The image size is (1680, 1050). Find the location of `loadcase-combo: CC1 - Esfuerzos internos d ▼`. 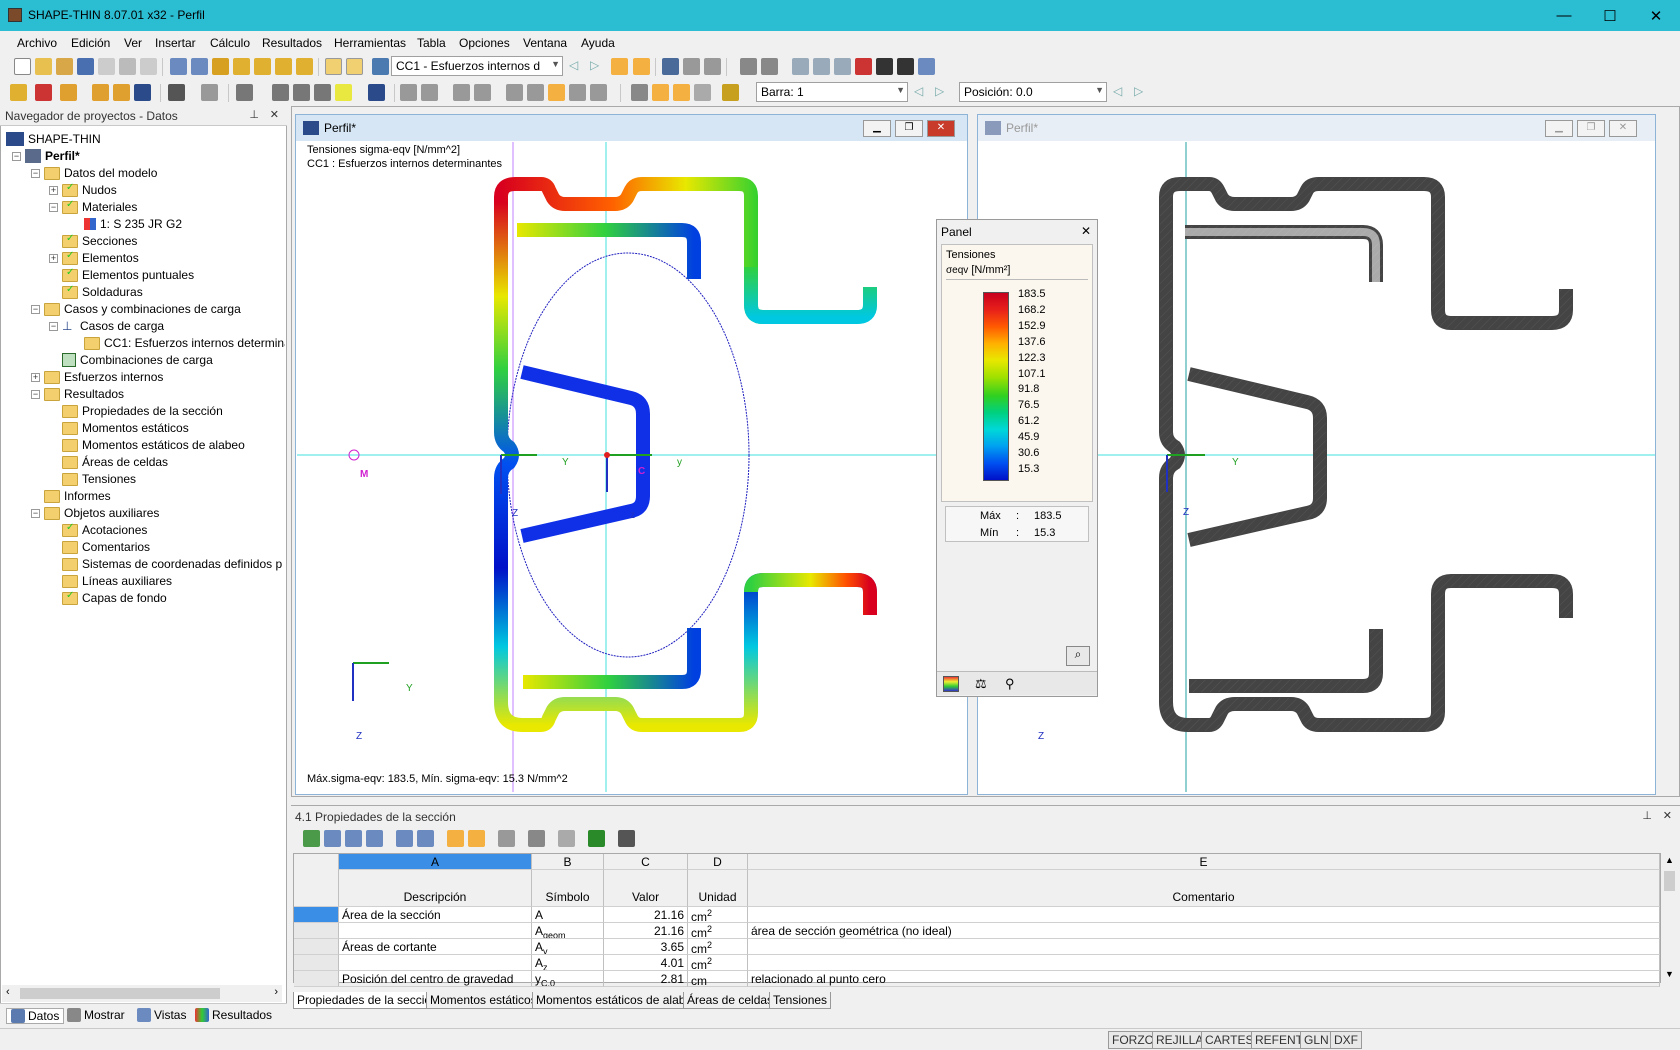

loadcase-combo: CC1 - Esfuerzos internos d ▼ is located at coordinates (477, 66).